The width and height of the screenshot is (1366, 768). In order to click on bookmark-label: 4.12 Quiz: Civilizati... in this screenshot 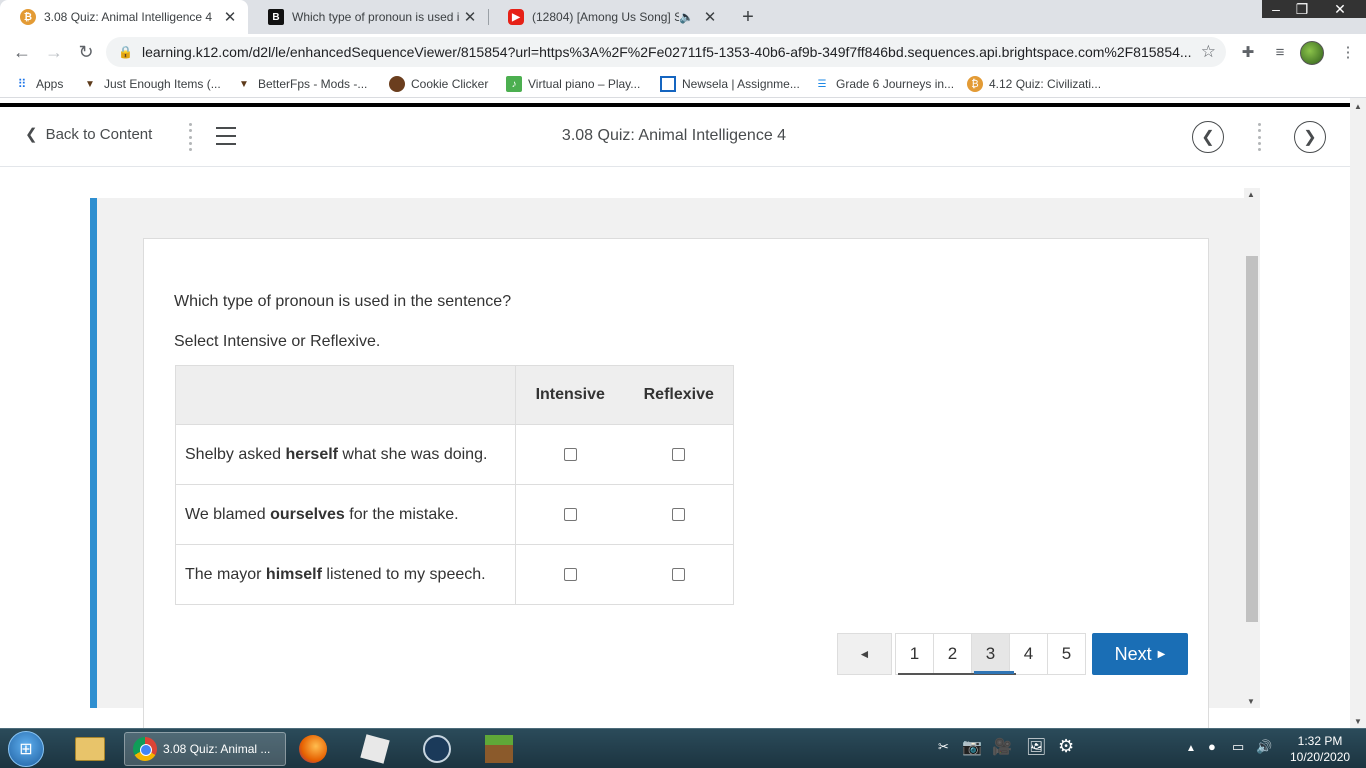, I will do `click(1045, 84)`.